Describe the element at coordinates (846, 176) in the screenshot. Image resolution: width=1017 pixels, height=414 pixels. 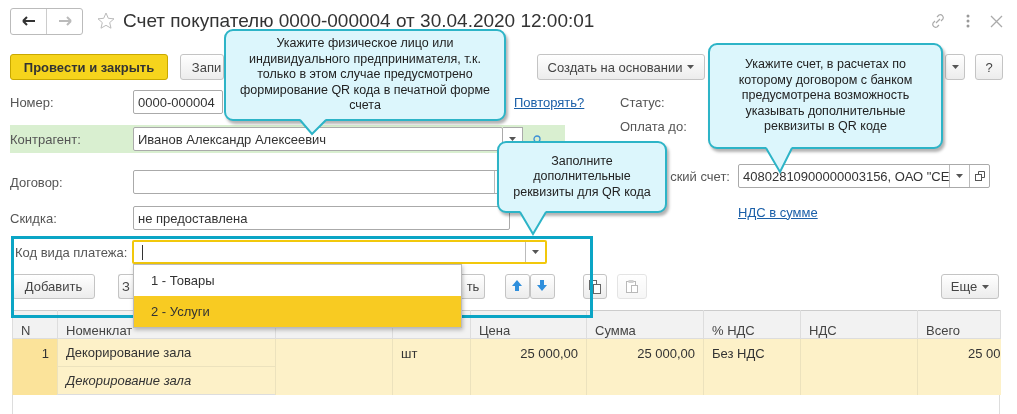
I see `field-value: 40802810900000003156, ОАО "СЕ` at that location.